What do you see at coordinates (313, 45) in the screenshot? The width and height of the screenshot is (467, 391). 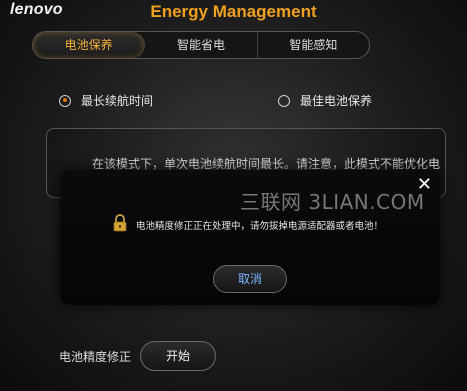 I see `tab-smart-sensing: 智能感知` at bounding box center [313, 45].